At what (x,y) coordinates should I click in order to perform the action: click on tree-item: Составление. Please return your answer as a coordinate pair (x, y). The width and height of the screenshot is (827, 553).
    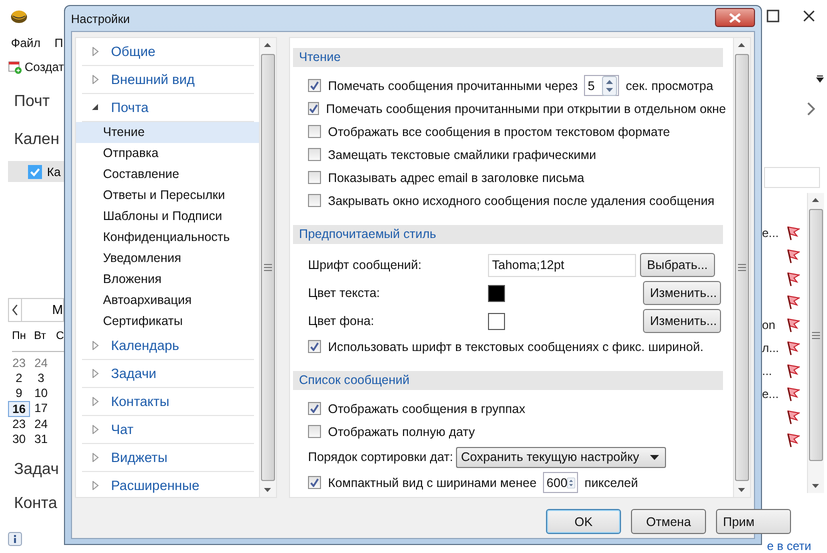
    Looking at the image, I should click on (167, 174).